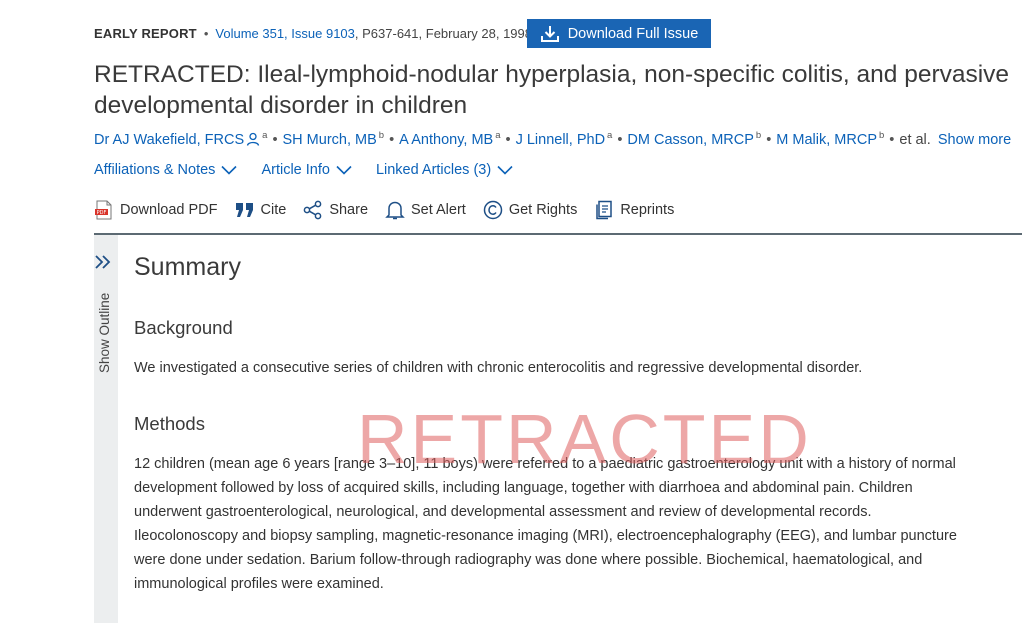 This screenshot has width=1022, height=623. I want to click on set-alert-button: Set Alert, so click(425, 210).